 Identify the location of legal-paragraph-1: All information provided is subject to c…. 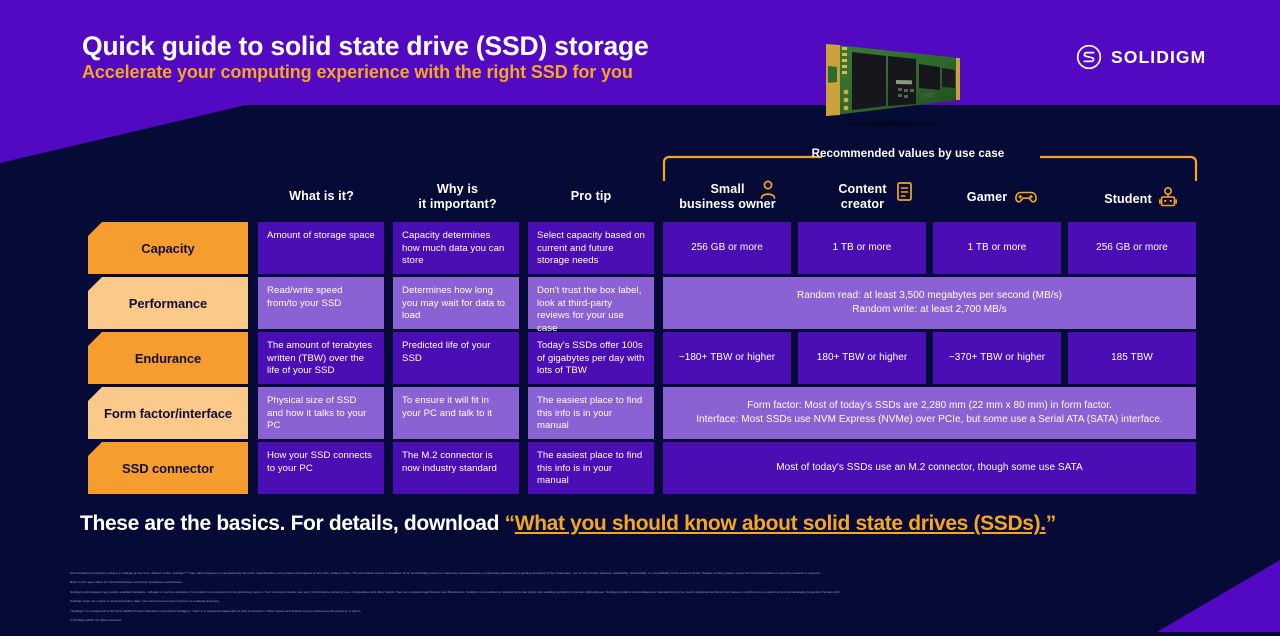
(445, 573).